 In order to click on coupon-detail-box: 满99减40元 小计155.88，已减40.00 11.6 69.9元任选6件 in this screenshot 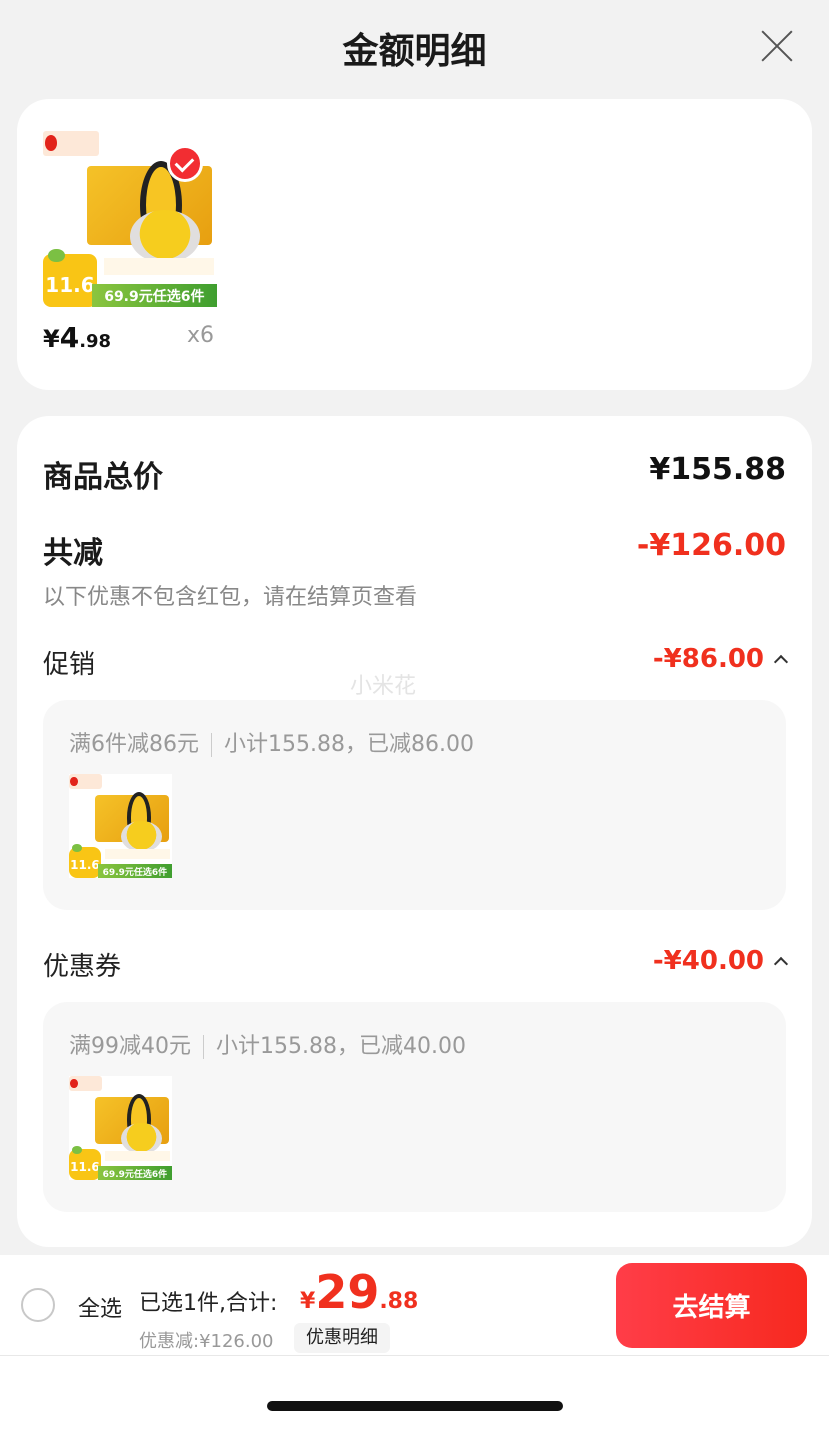, I will do `click(414, 1107)`.